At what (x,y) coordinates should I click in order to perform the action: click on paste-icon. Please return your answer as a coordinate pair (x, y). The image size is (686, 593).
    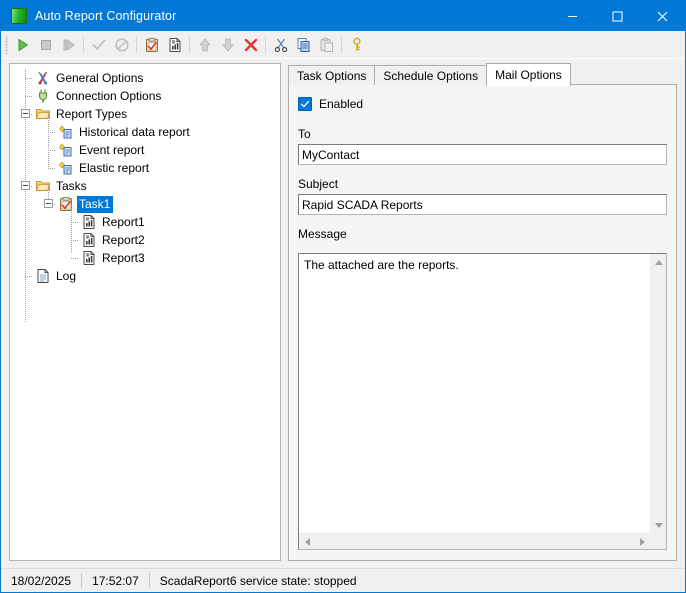
    Looking at the image, I should click on (326, 44).